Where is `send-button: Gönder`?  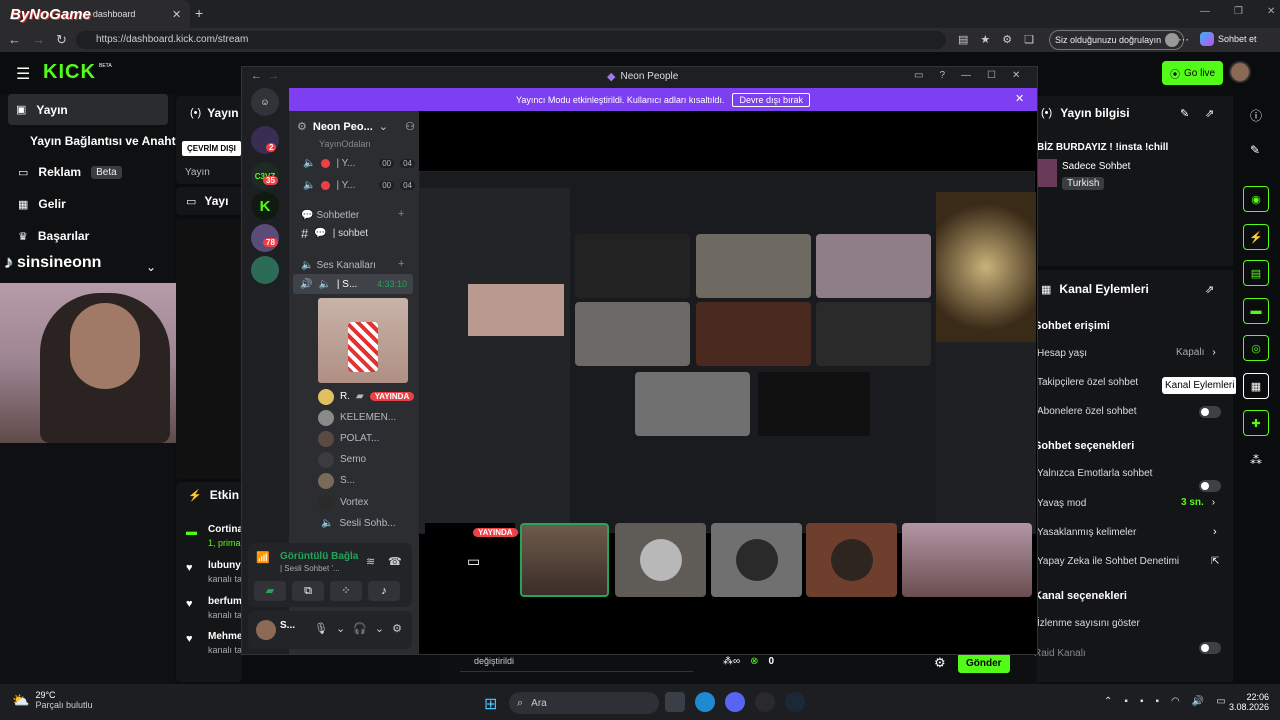 send-button: Gönder is located at coordinates (984, 663).